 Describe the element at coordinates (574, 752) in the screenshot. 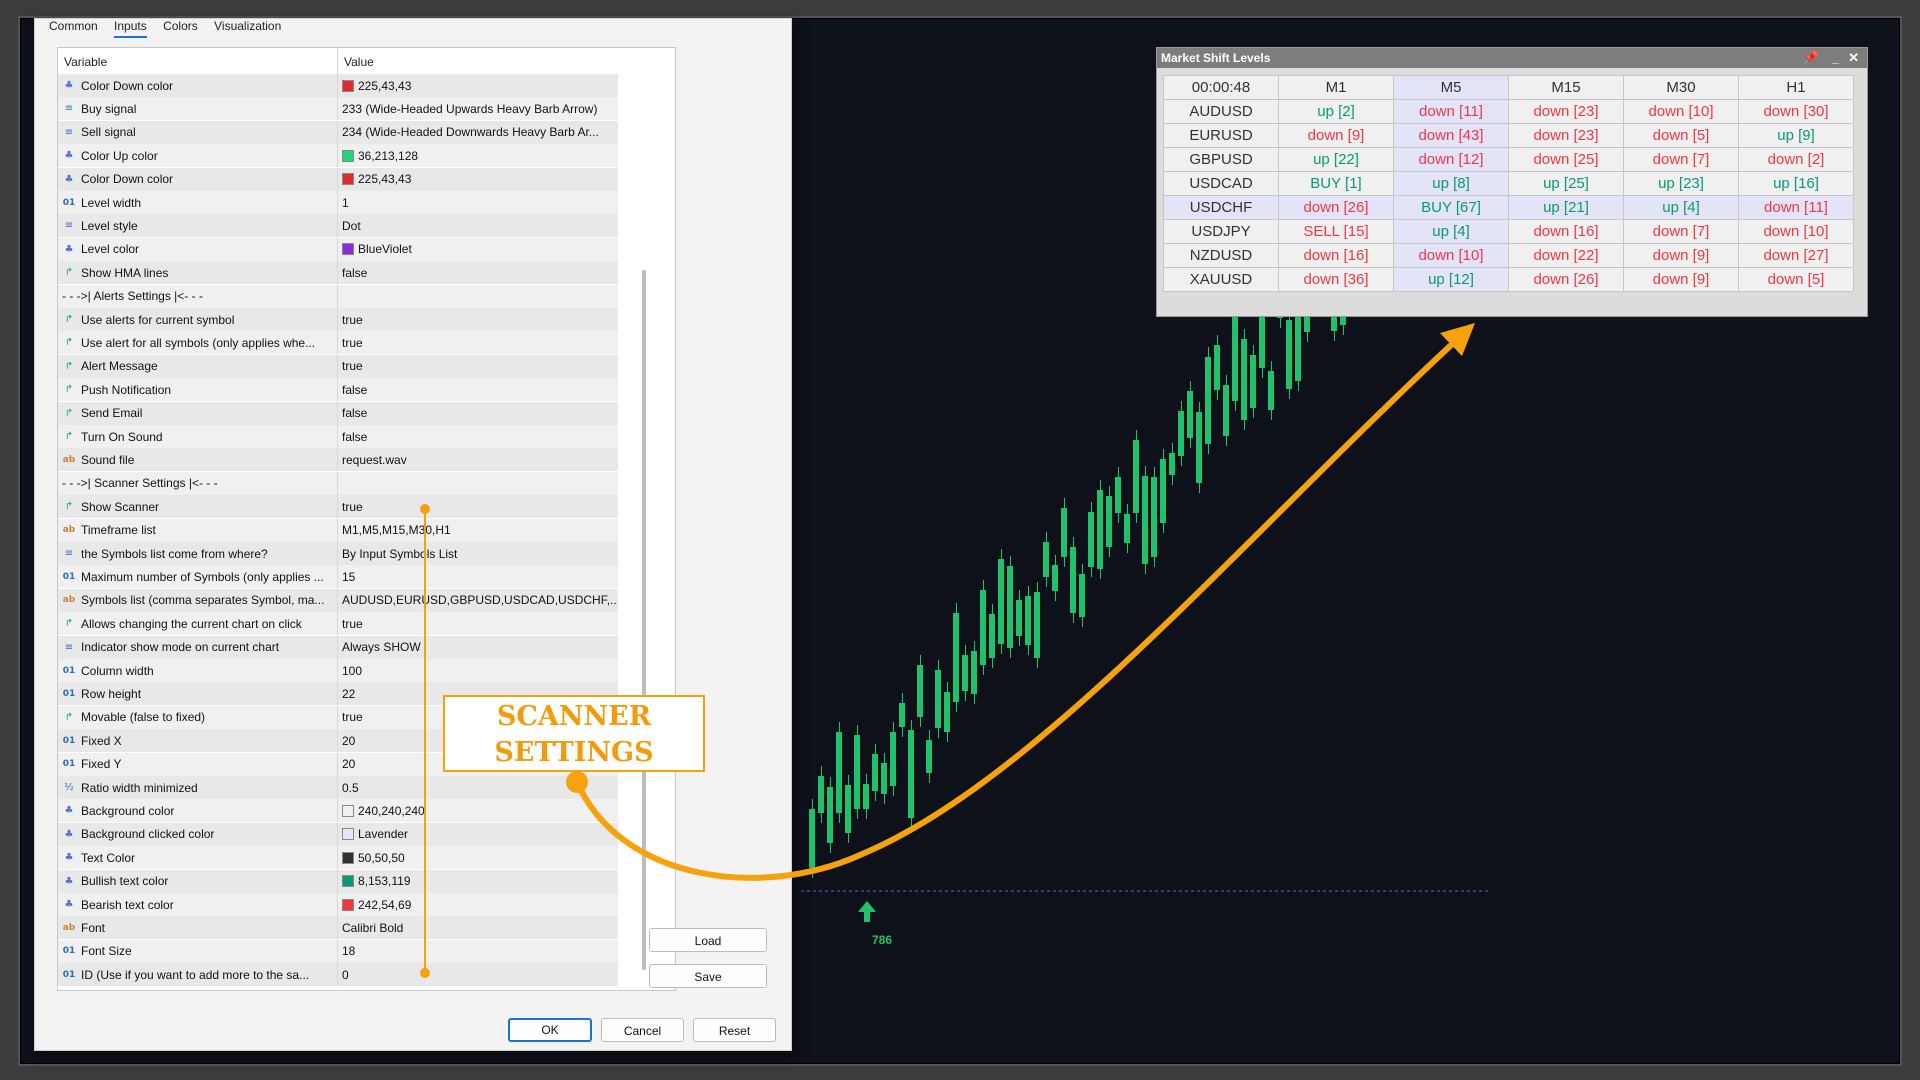

I see `callout-line-2: SETTINGS` at that location.